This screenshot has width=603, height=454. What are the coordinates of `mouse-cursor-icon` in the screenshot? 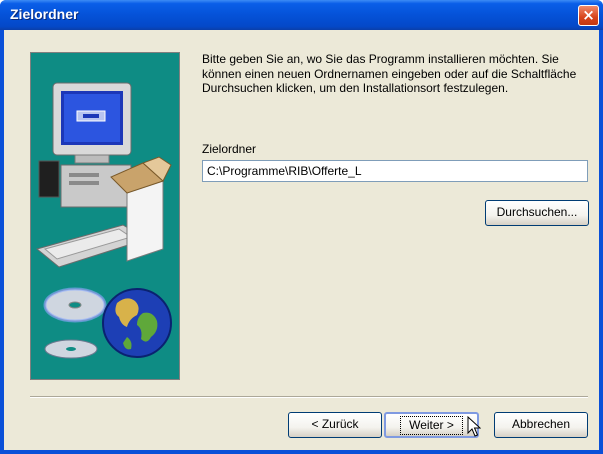 It's located at (474, 426).